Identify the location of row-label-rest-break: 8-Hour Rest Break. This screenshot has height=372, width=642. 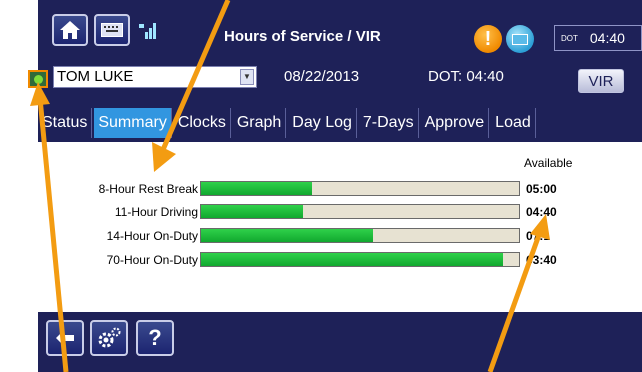
(148, 189).